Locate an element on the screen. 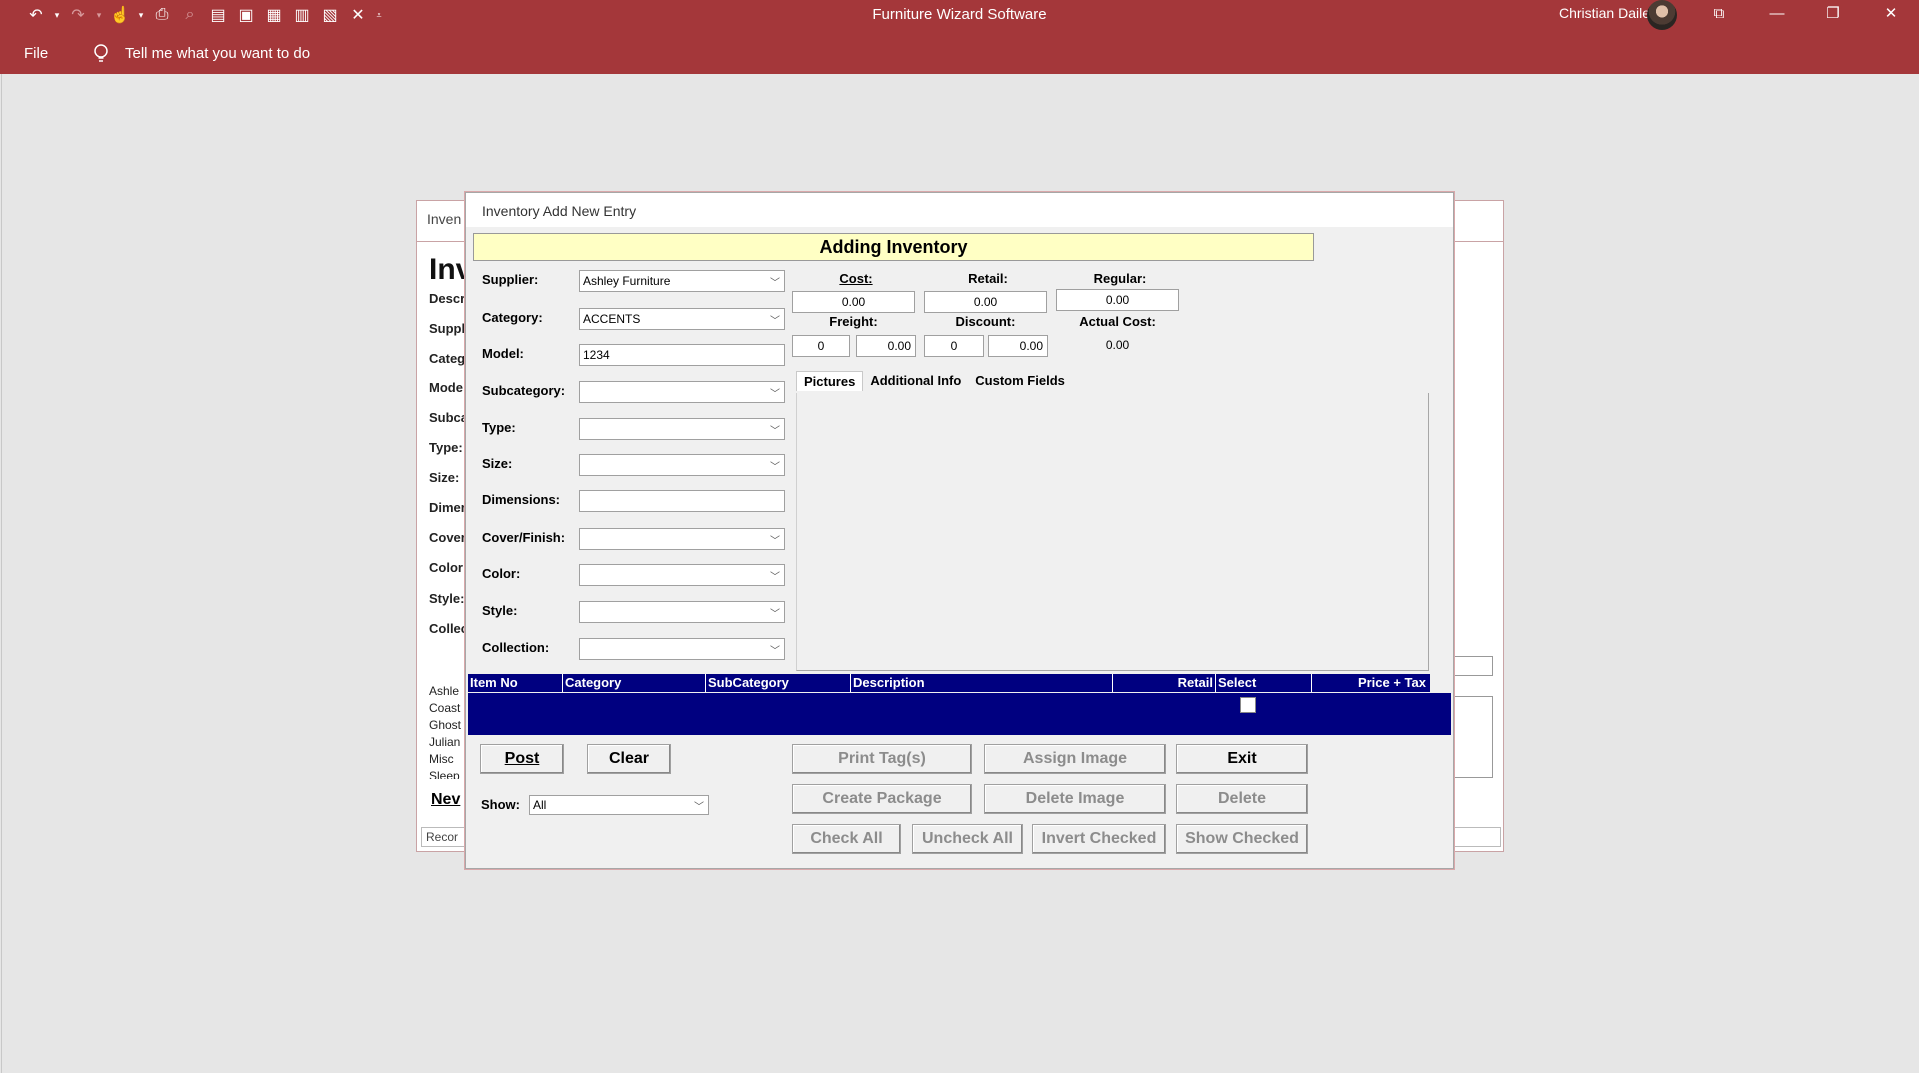  regular-label: Regular: is located at coordinates (1120, 278).